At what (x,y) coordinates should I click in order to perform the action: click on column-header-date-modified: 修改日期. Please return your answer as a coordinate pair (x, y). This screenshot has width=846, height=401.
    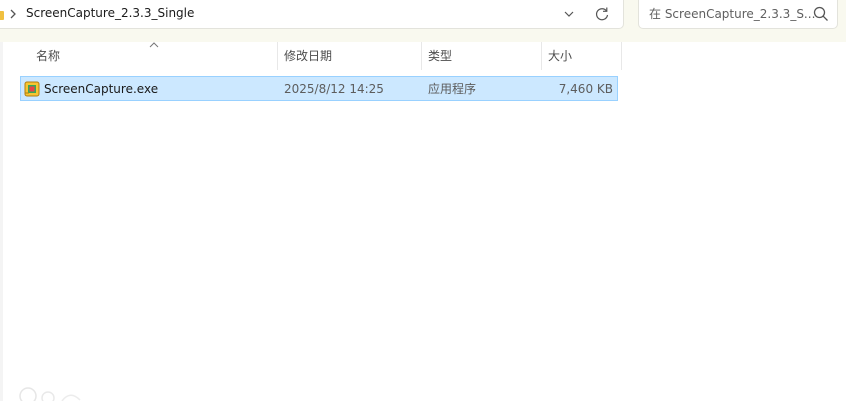
    Looking at the image, I should click on (350, 56).